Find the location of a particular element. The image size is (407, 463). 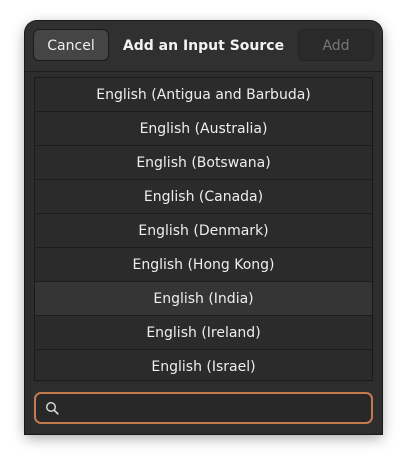

cancel-button-label: Cancel is located at coordinates (71, 46).